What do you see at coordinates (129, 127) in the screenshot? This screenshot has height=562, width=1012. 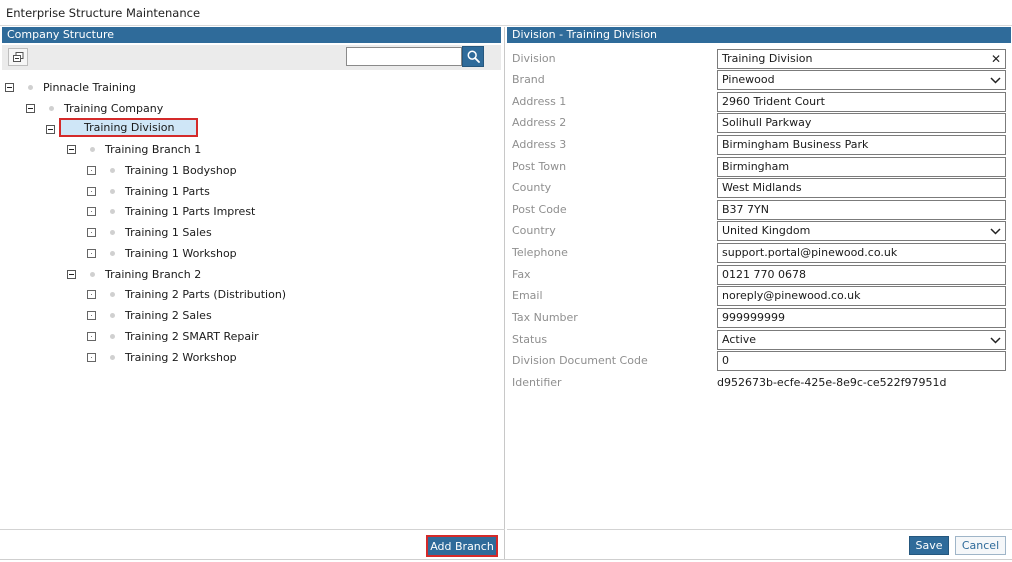 I see `selected-tree-node-label: Training Division` at bounding box center [129, 127].